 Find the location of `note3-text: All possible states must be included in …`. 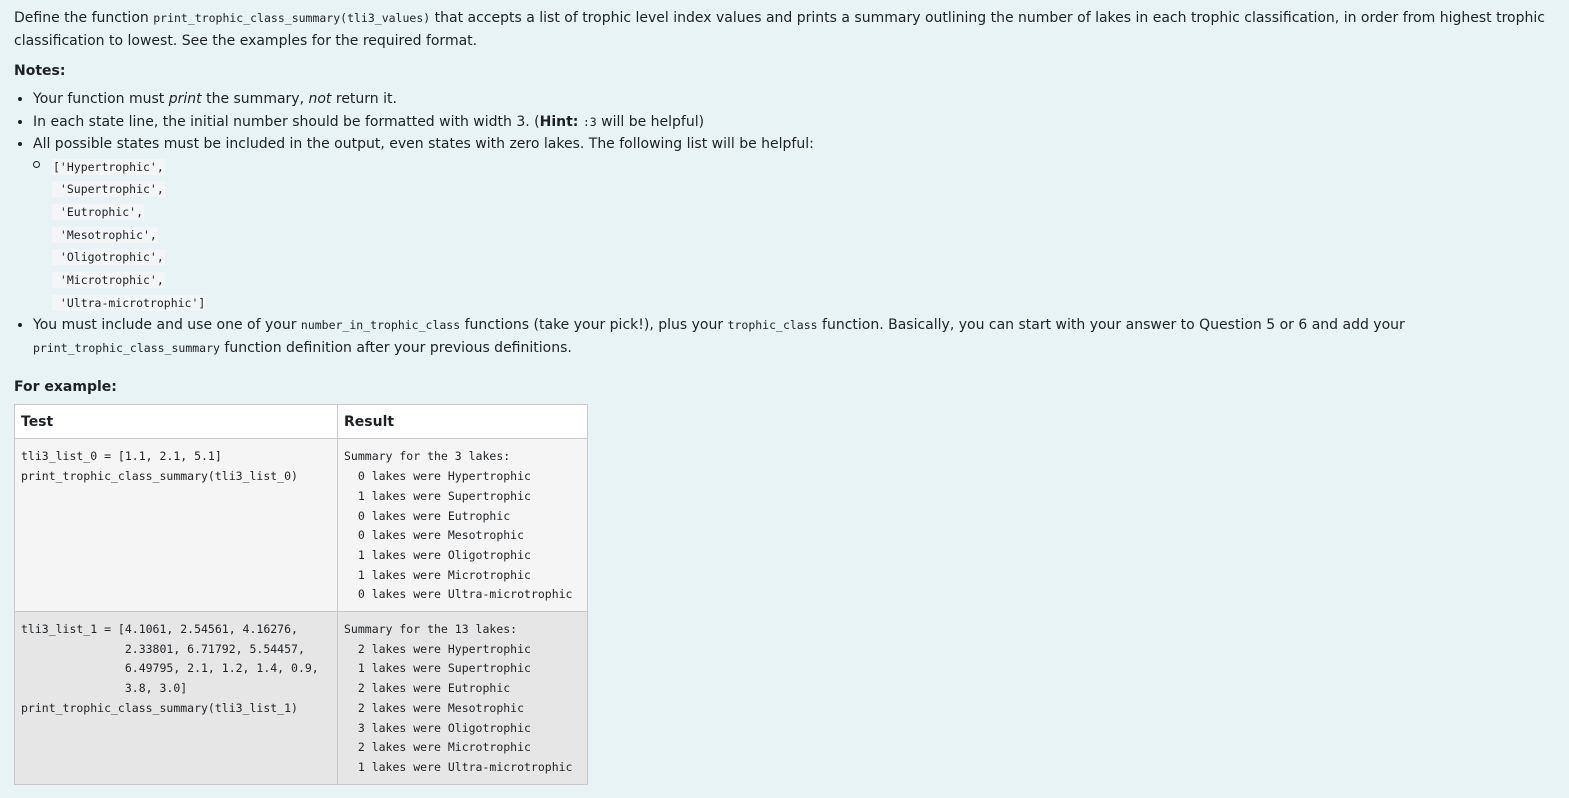

note3-text: All possible states must be included in … is located at coordinates (423, 144).